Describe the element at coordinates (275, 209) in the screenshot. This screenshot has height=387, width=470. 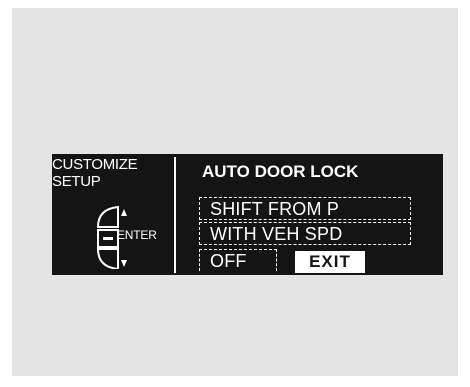
I see `option-label: SHIFT FROM P` at that location.